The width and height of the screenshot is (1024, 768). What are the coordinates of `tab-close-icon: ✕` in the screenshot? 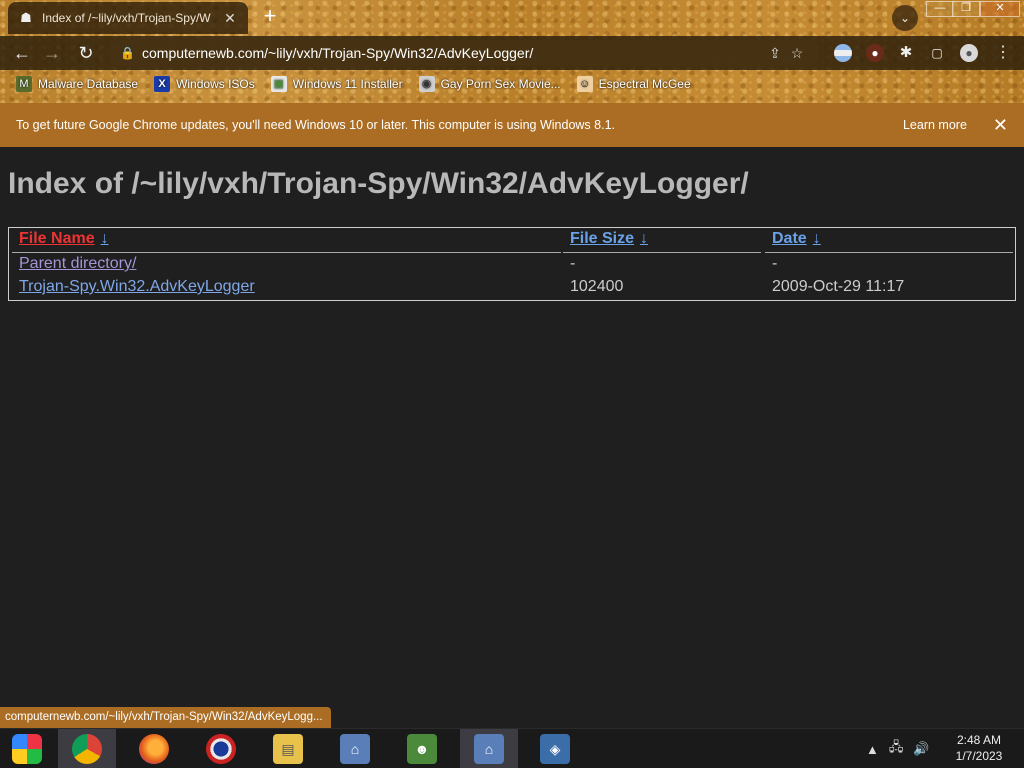 It's located at (230, 18).